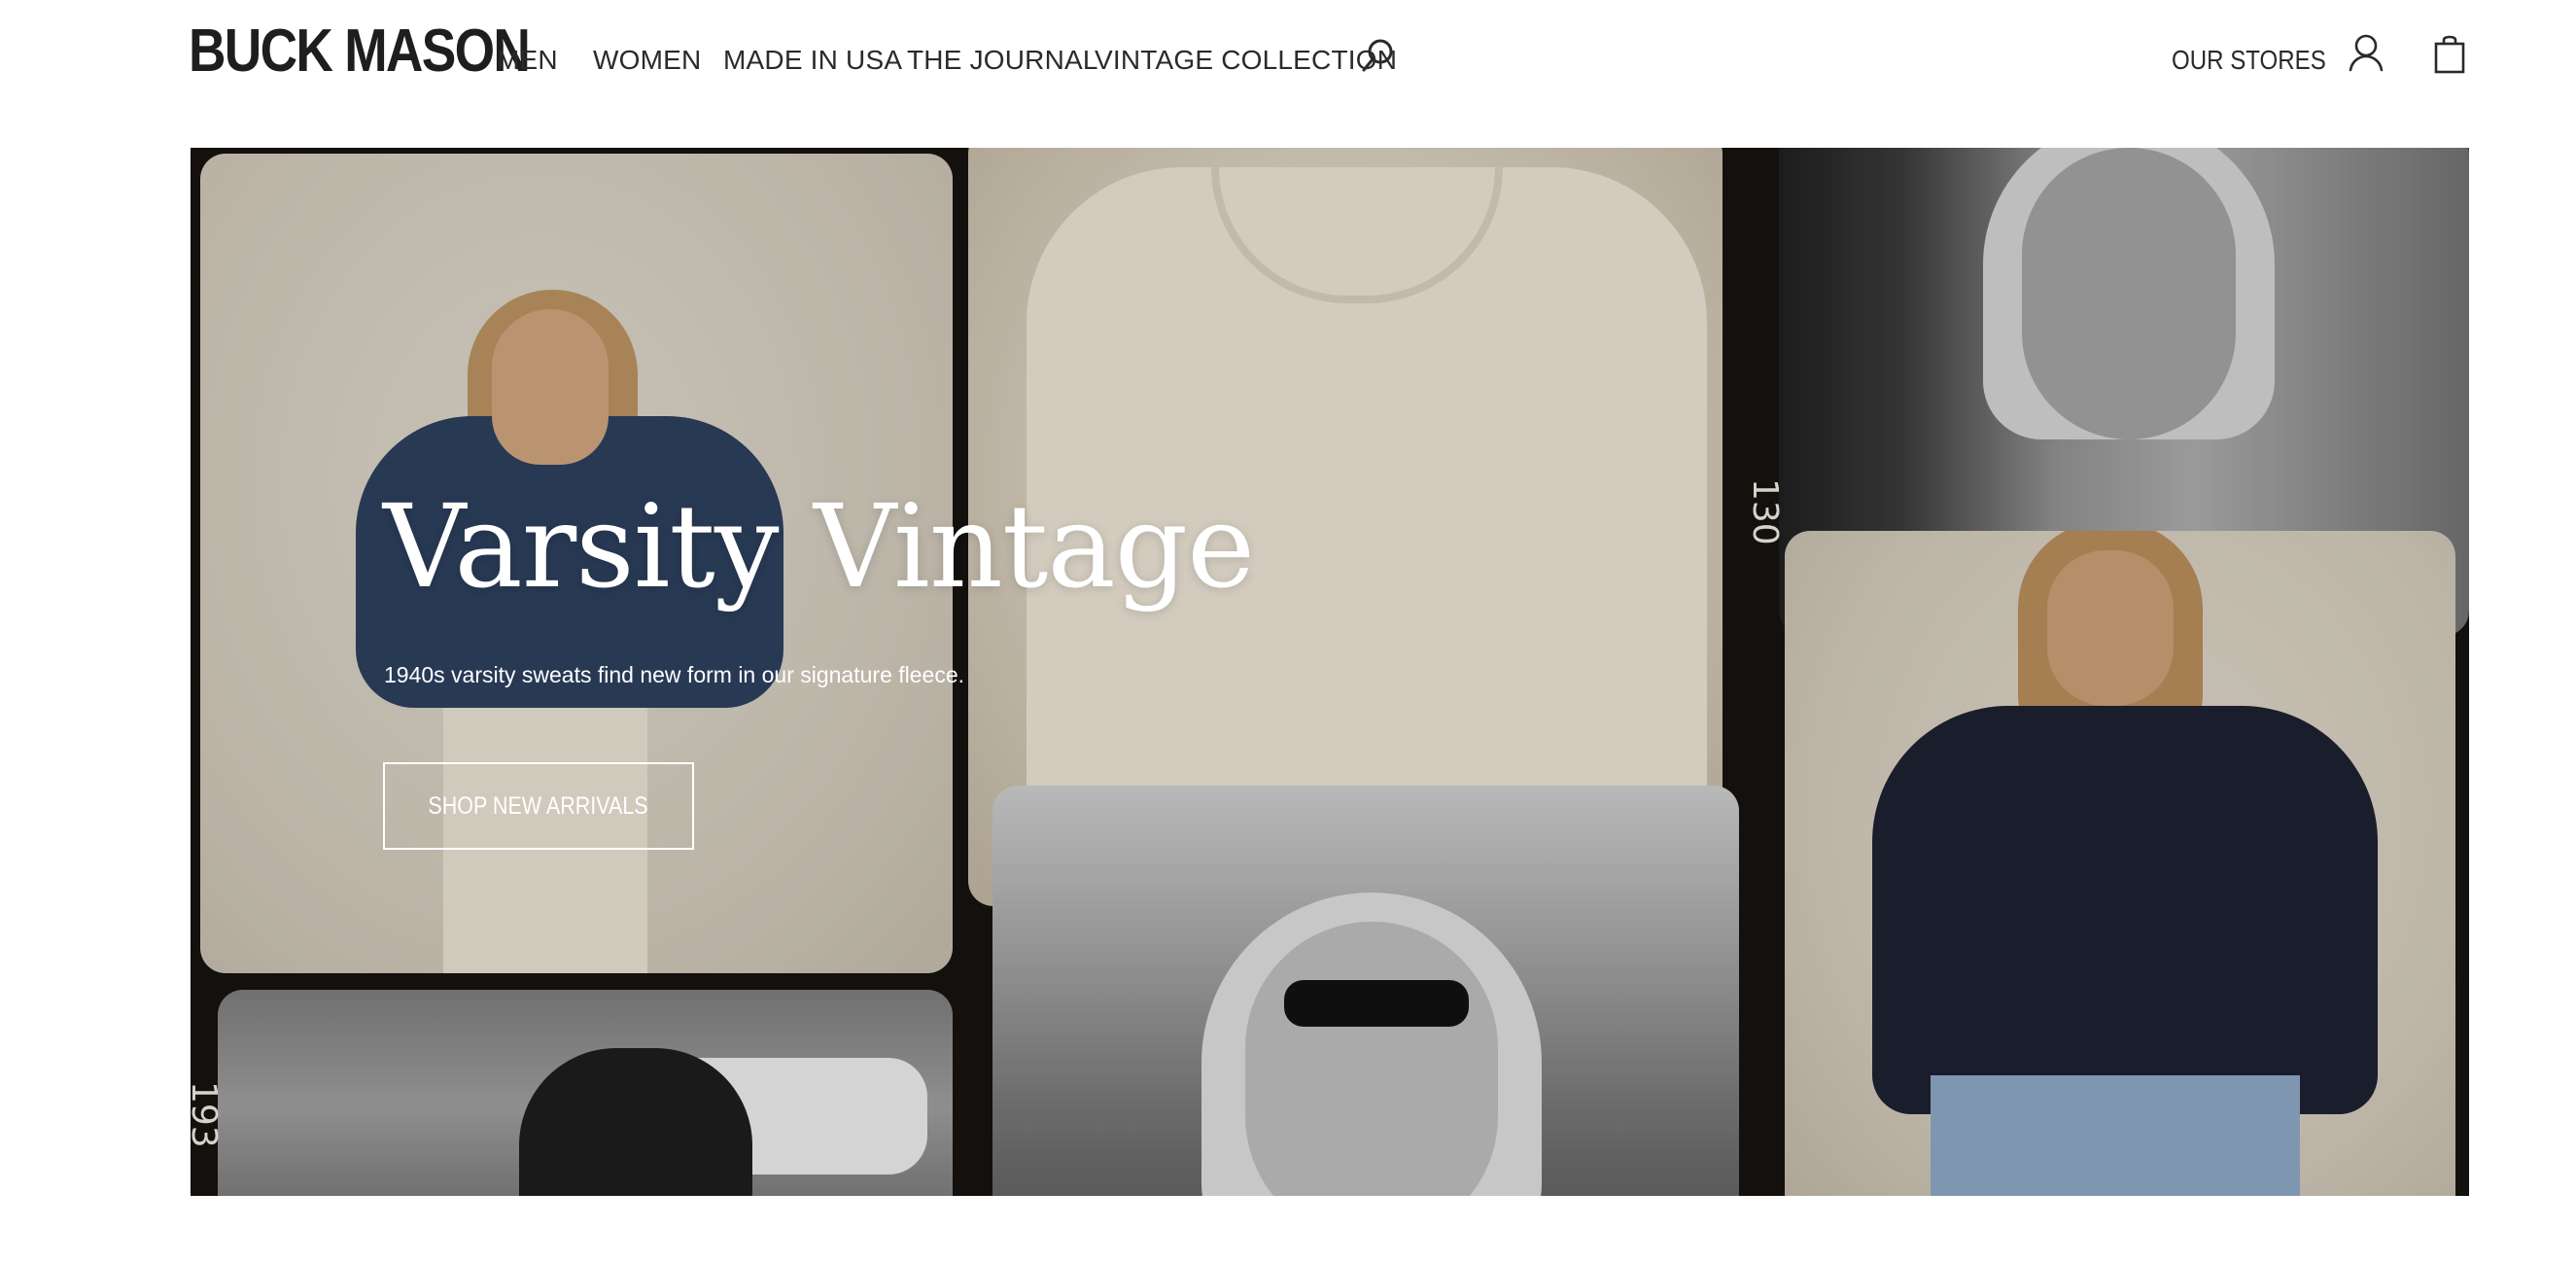 The height and width of the screenshot is (1262, 2576). I want to click on nav-item-label: MADE IN USA, so click(813, 60).